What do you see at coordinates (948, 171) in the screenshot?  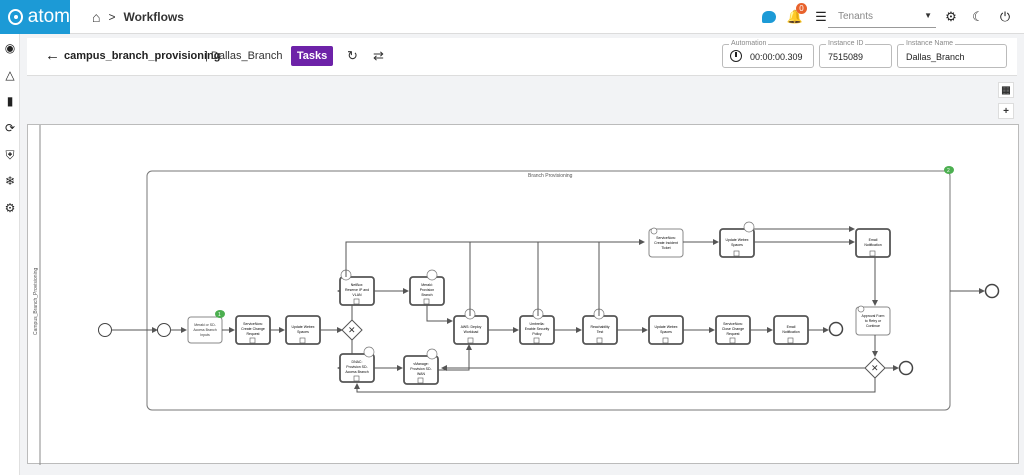 I see `subprocess-badge-text: 2` at bounding box center [948, 171].